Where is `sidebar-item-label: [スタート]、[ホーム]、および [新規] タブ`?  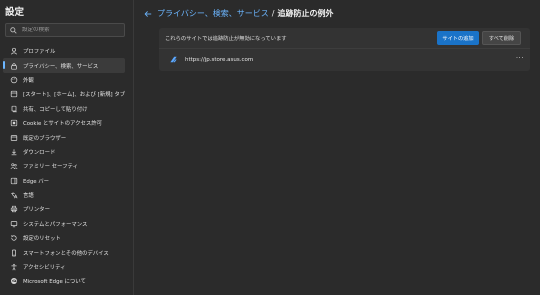
sidebar-item-label: [スタート]、[ホーム]、および [新規] タブ is located at coordinates (74, 95).